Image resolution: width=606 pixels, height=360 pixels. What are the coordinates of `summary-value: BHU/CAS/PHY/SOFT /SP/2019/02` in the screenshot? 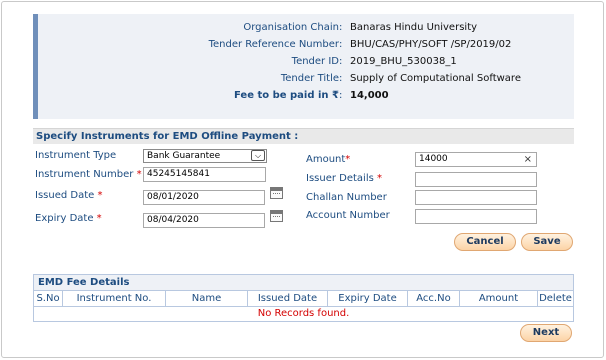 It's located at (431, 44).